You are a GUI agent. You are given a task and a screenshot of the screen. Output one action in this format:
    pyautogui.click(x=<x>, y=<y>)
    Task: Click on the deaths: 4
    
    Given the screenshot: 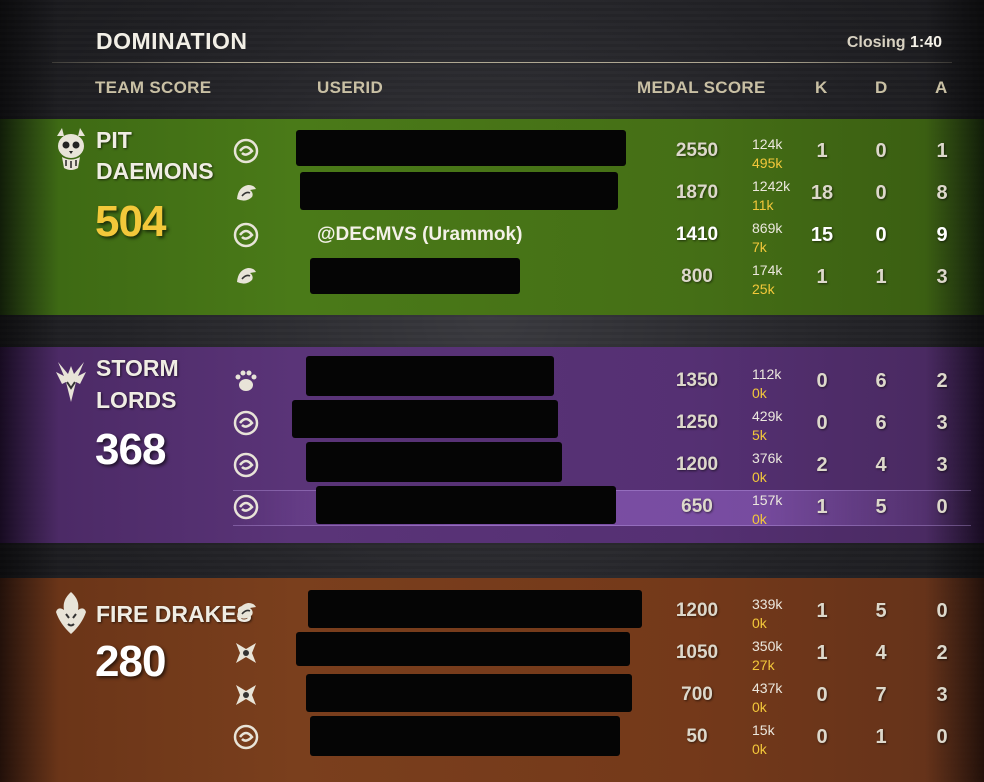 What is the action you would take?
    pyautogui.click(x=881, y=653)
    